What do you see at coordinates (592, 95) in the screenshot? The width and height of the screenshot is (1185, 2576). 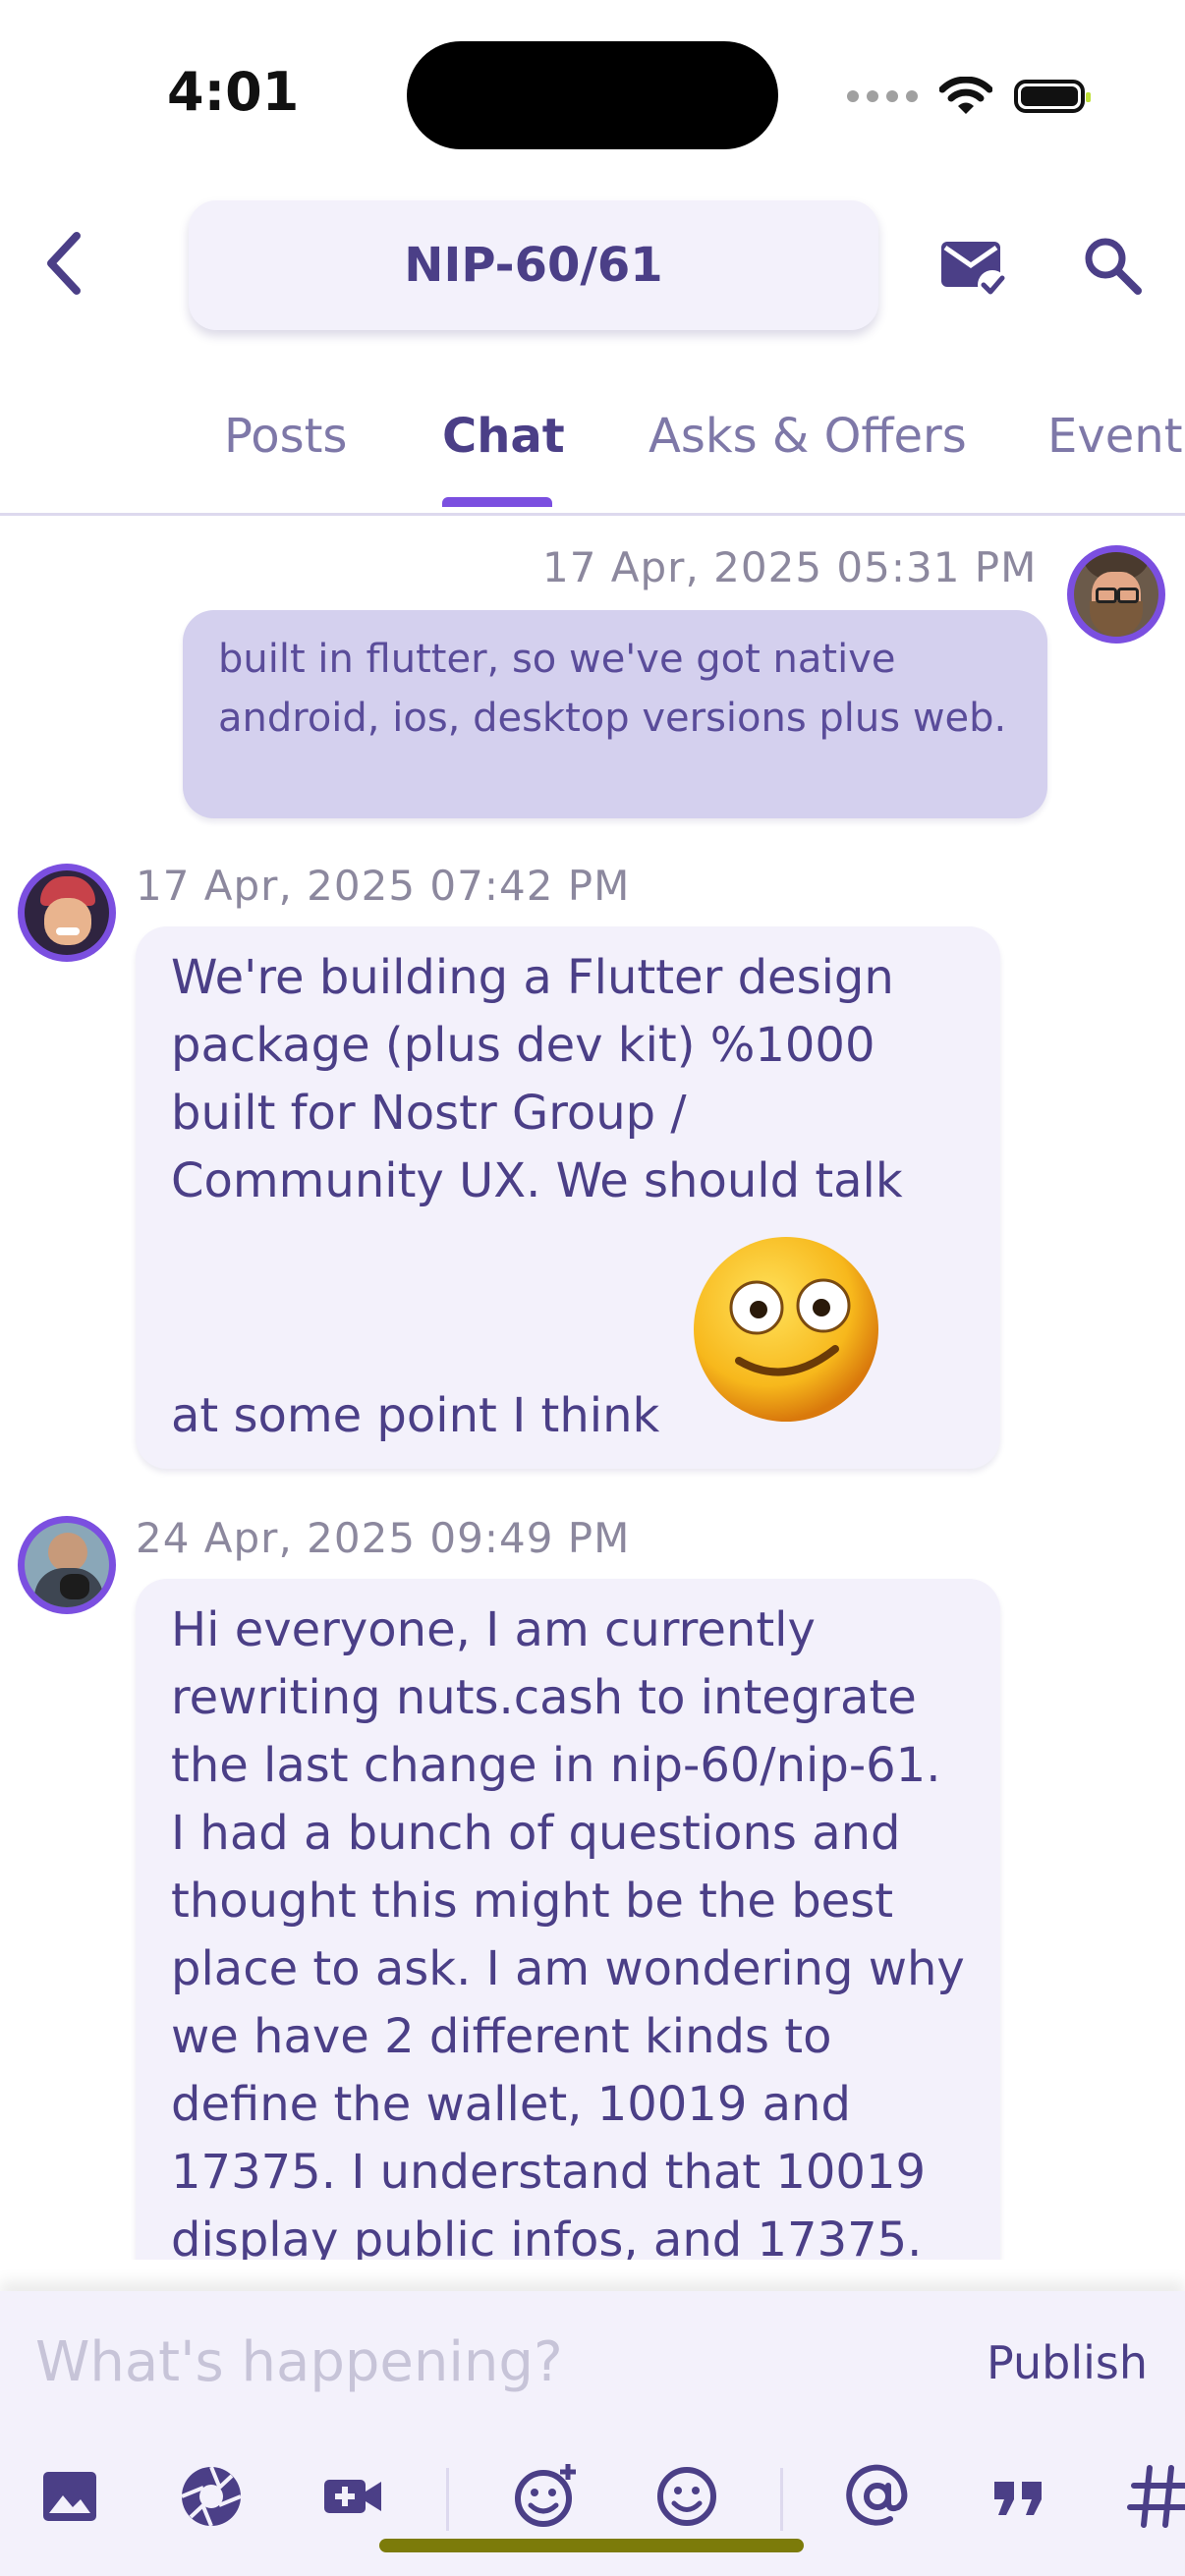 I see `dynamic-island` at bounding box center [592, 95].